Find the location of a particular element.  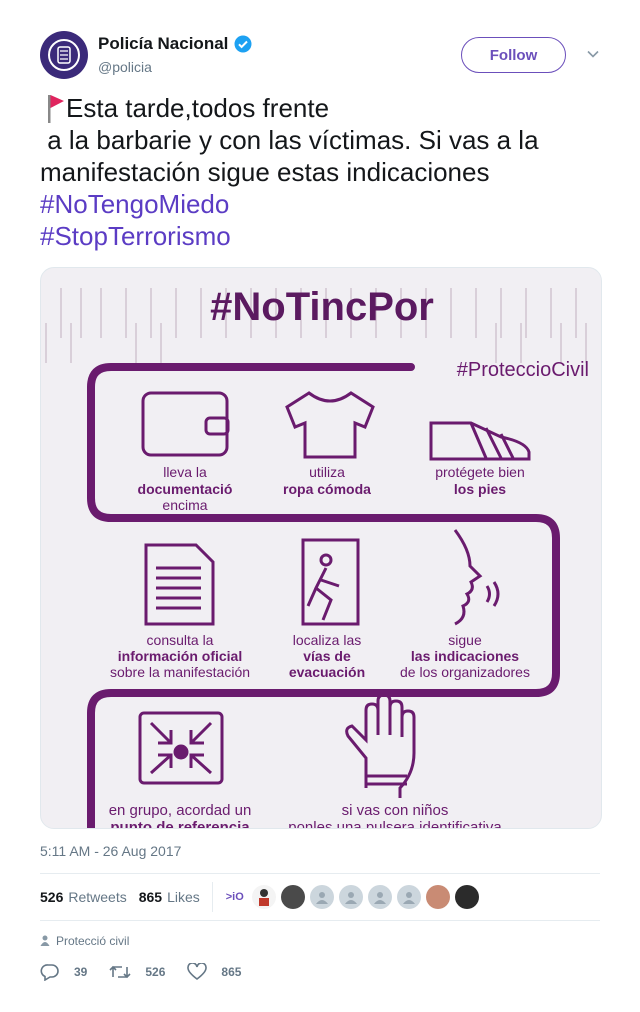

shoe-icon is located at coordinates (480, 441).